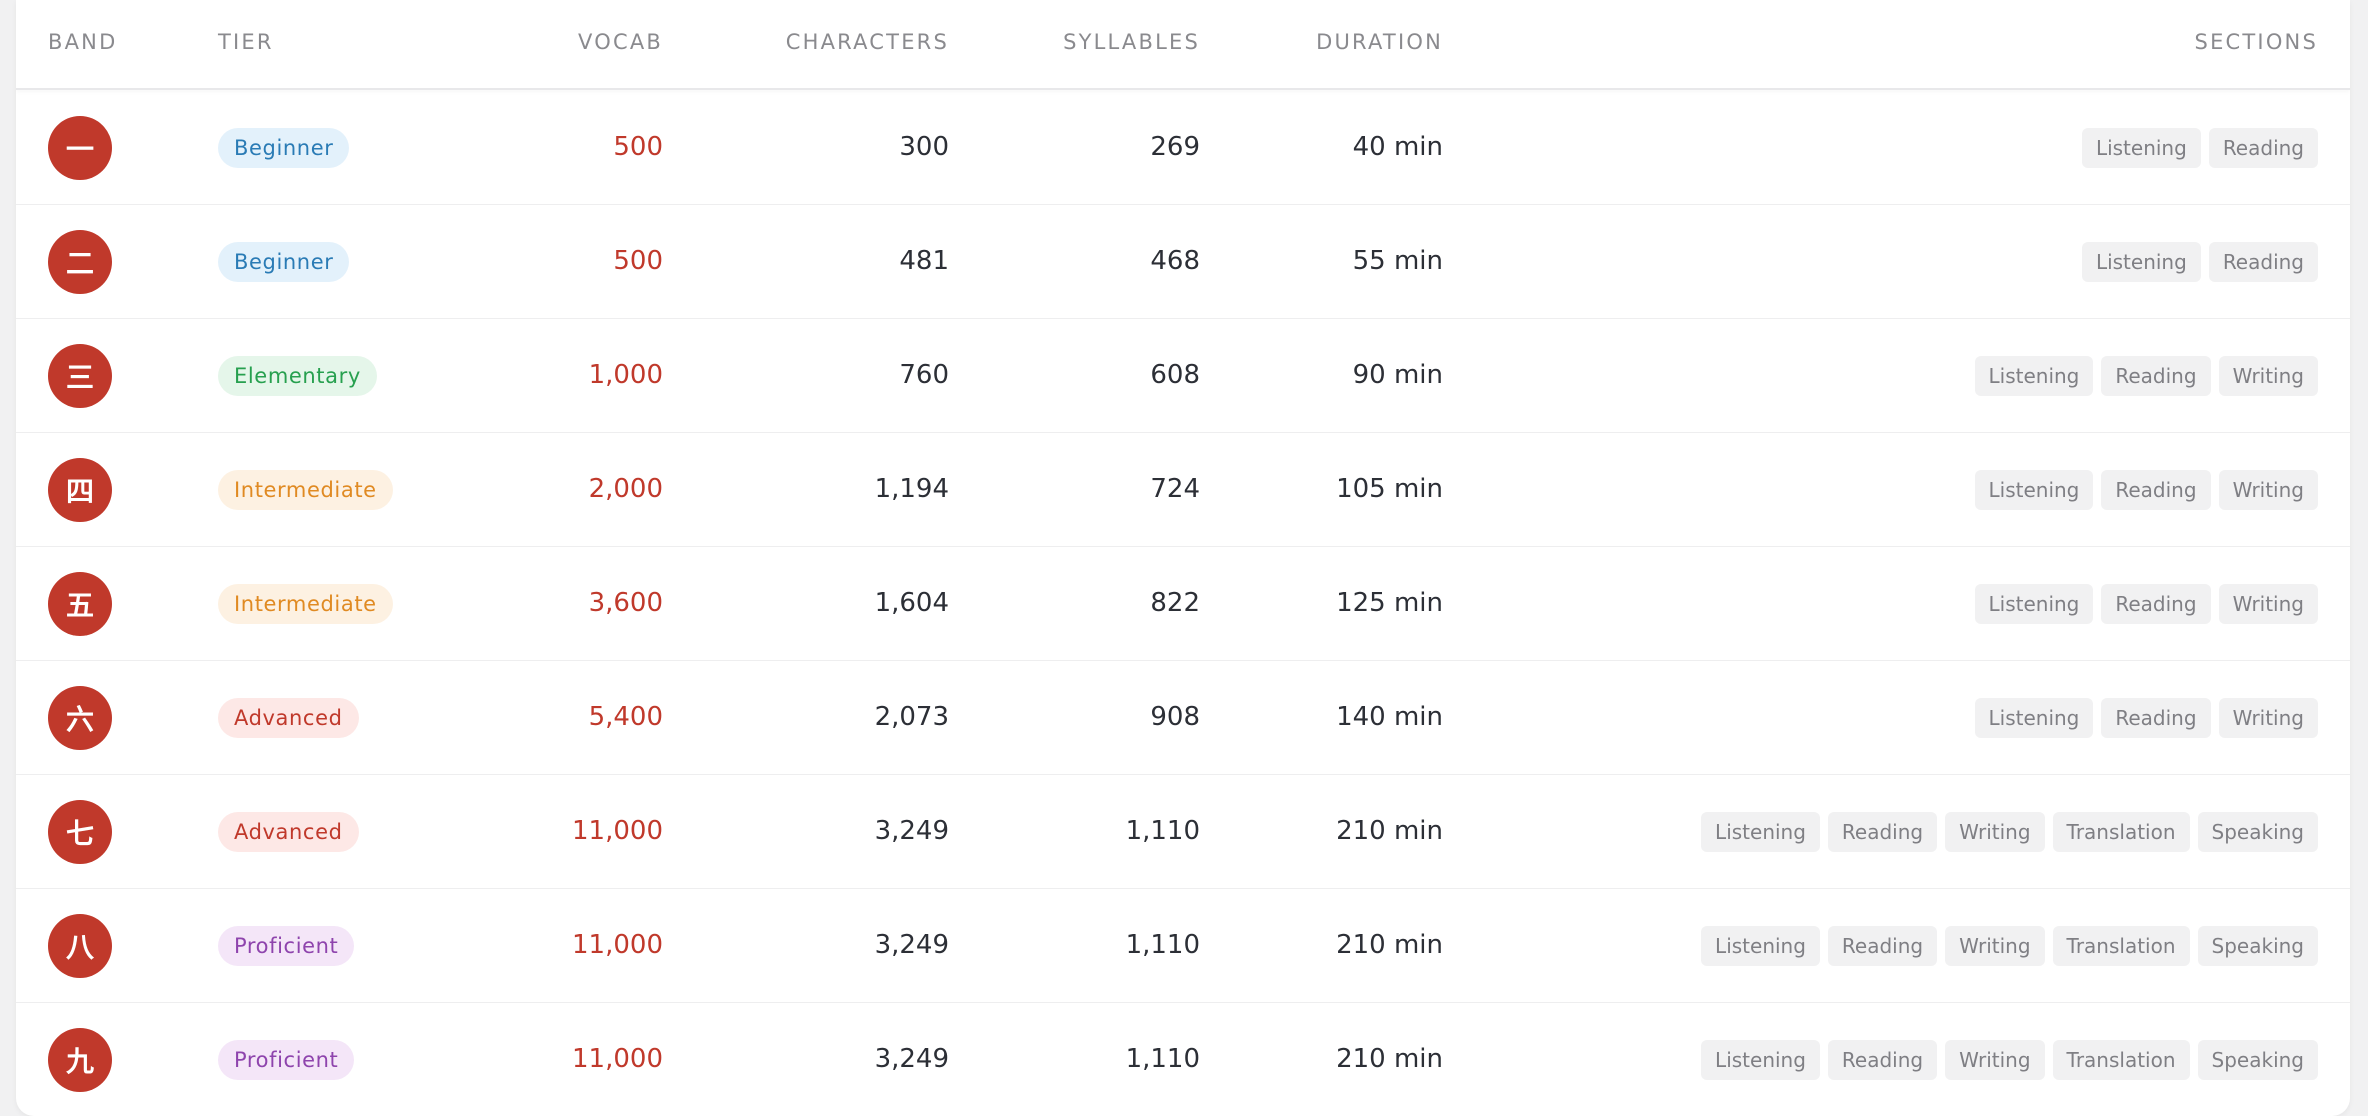 The width and height of the screenshot is (2368, 1116). Describe the element at coordinates (80, 1060) in the screenshot. I see `band-badge: 九` at that location.